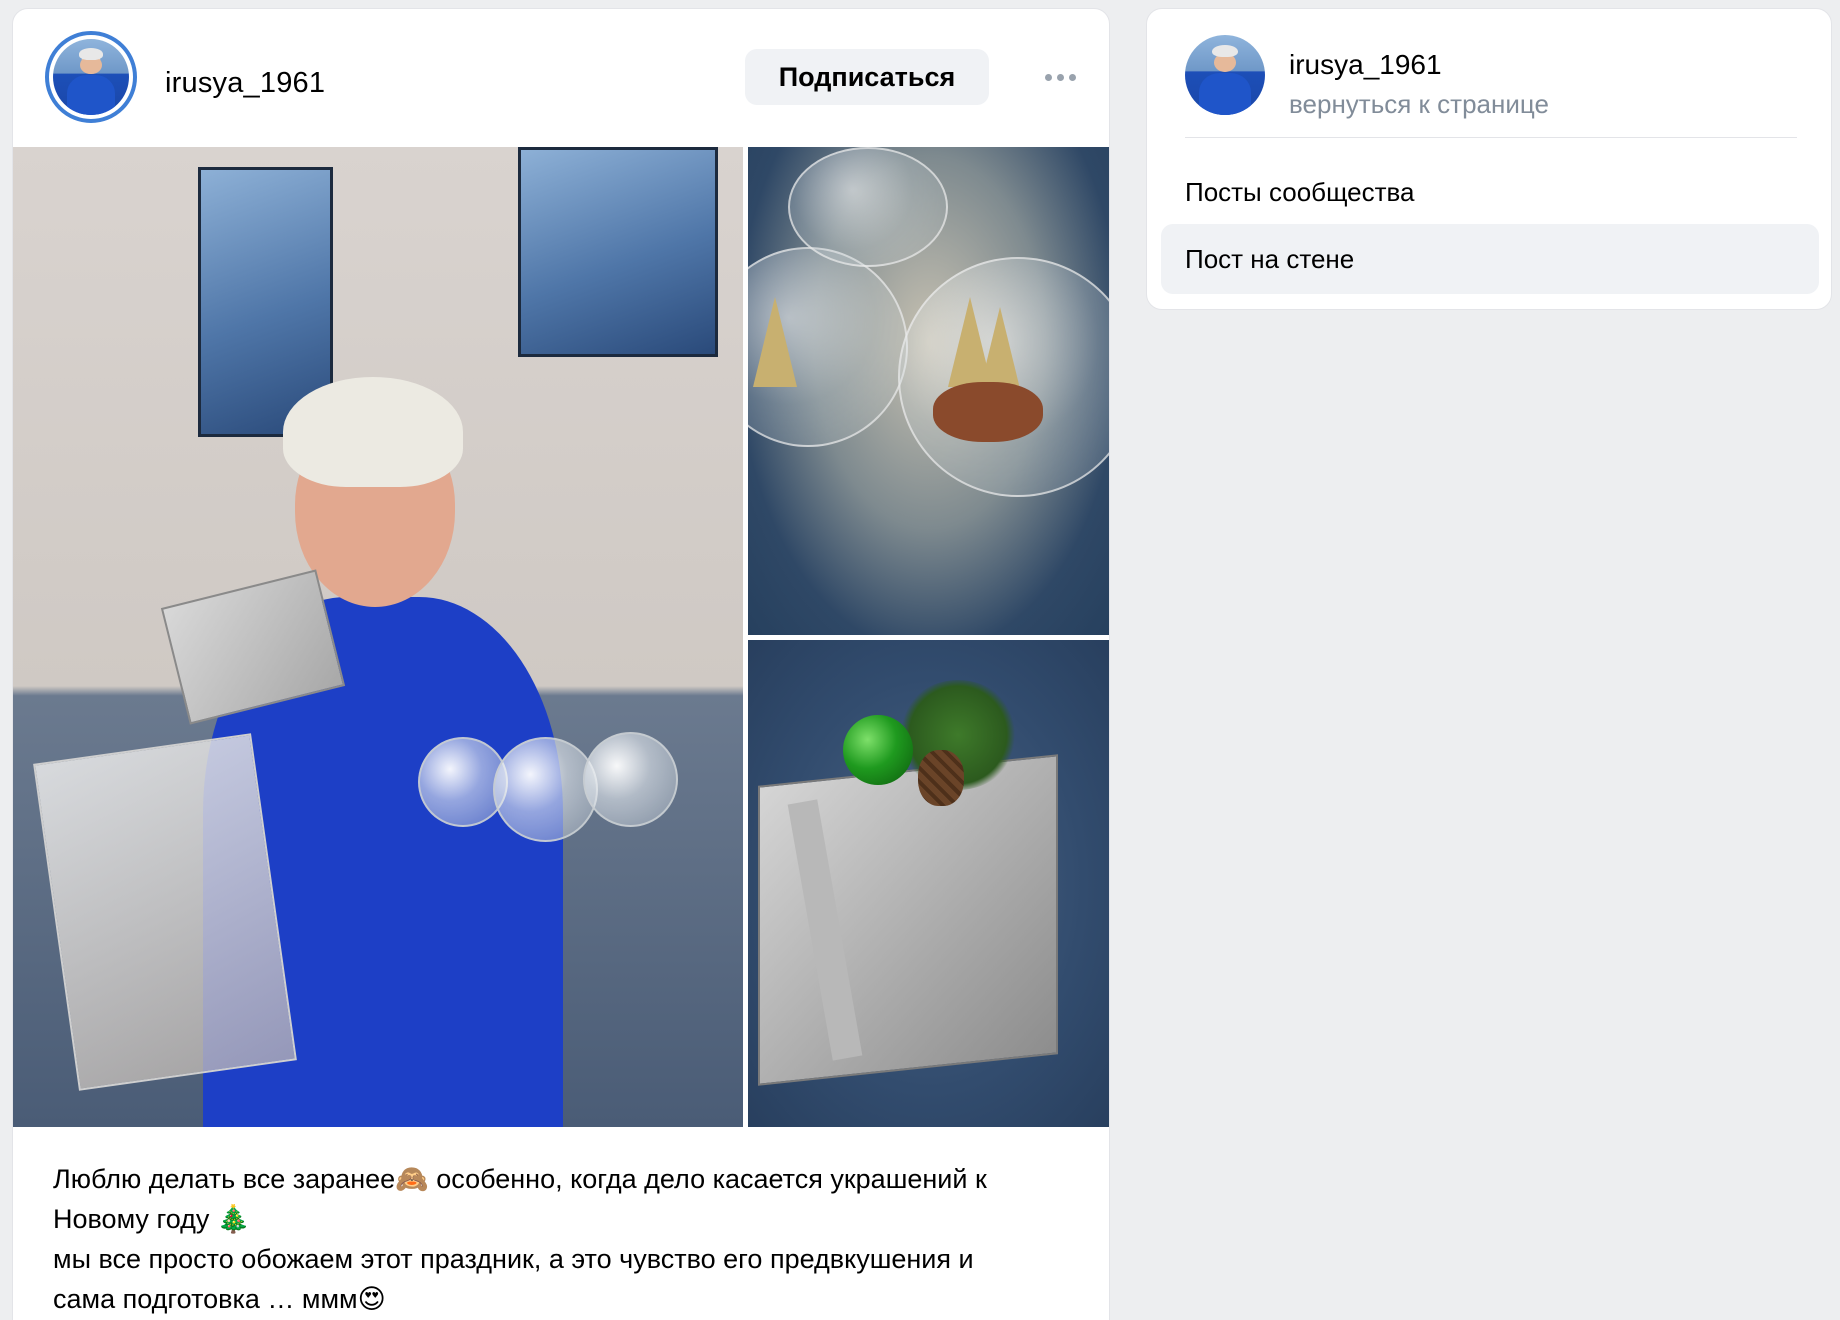  I want to click on more-options-button, so click(1060, 77).